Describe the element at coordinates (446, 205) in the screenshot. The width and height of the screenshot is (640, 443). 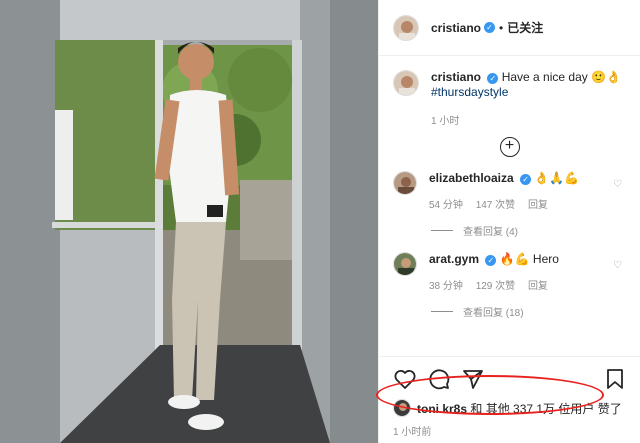
I see `comment-time: 54 分钟` at that location.